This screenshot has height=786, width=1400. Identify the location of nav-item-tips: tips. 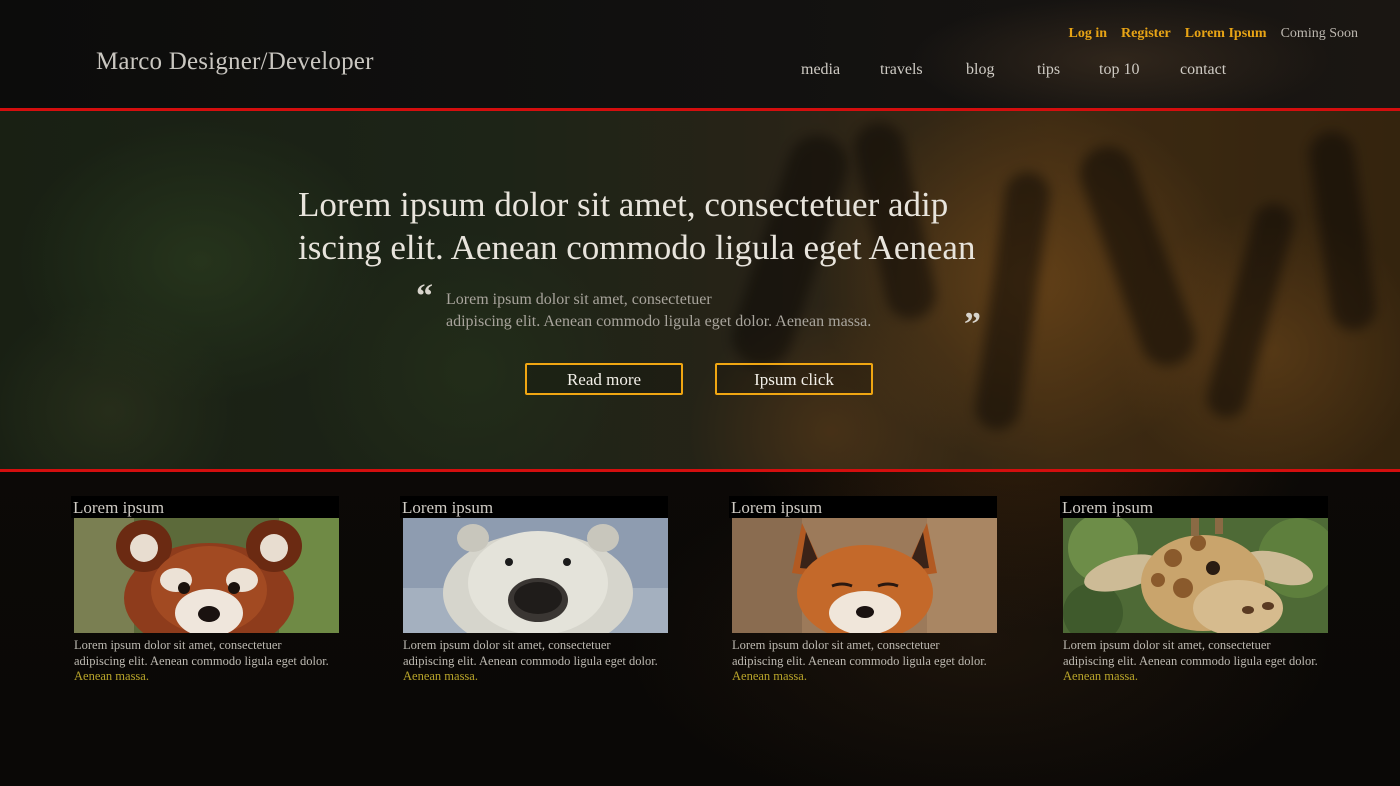
(1048, 70).